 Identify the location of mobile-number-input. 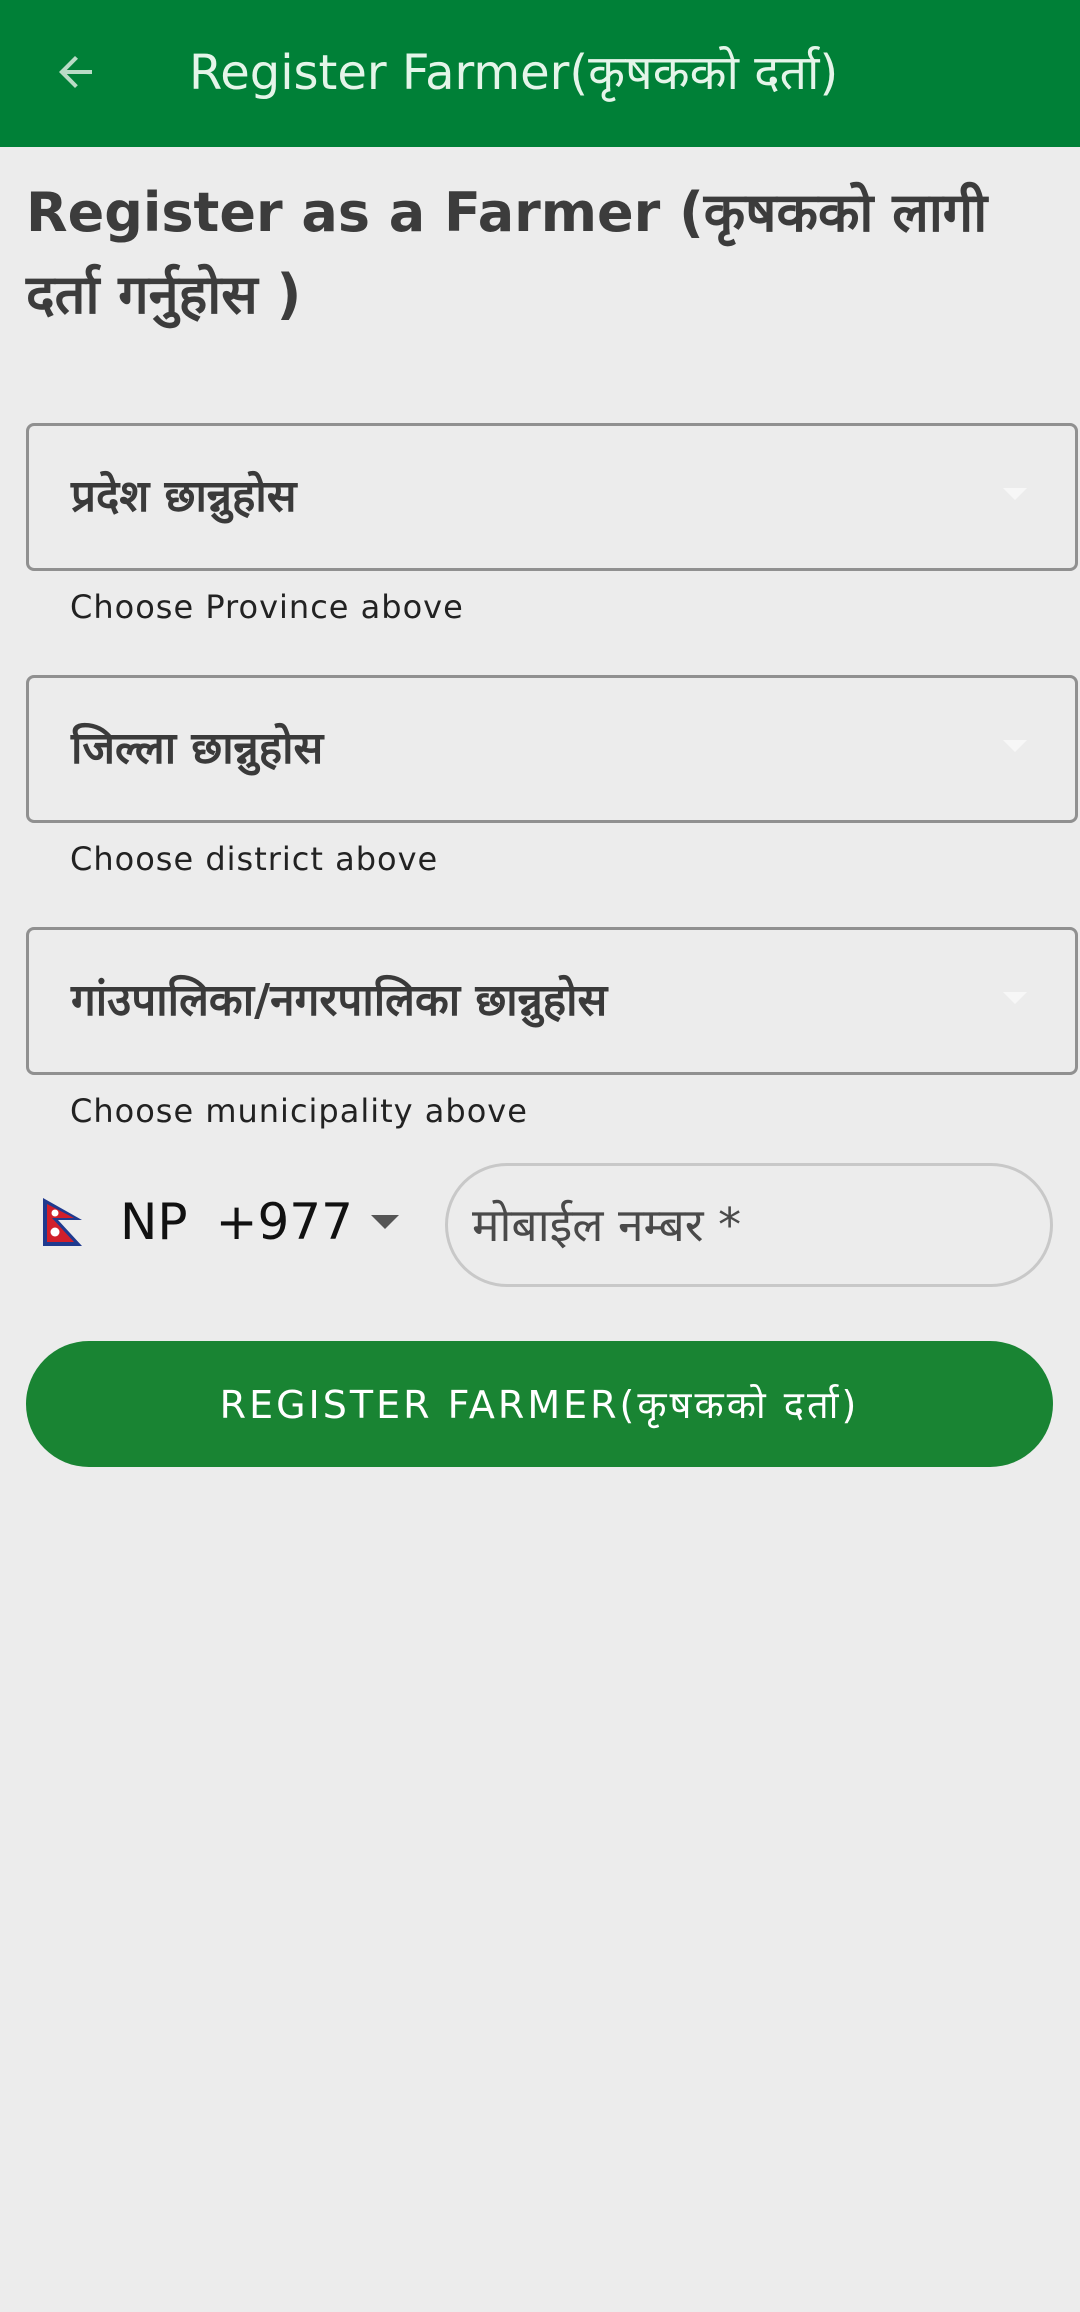
(749, 1225).